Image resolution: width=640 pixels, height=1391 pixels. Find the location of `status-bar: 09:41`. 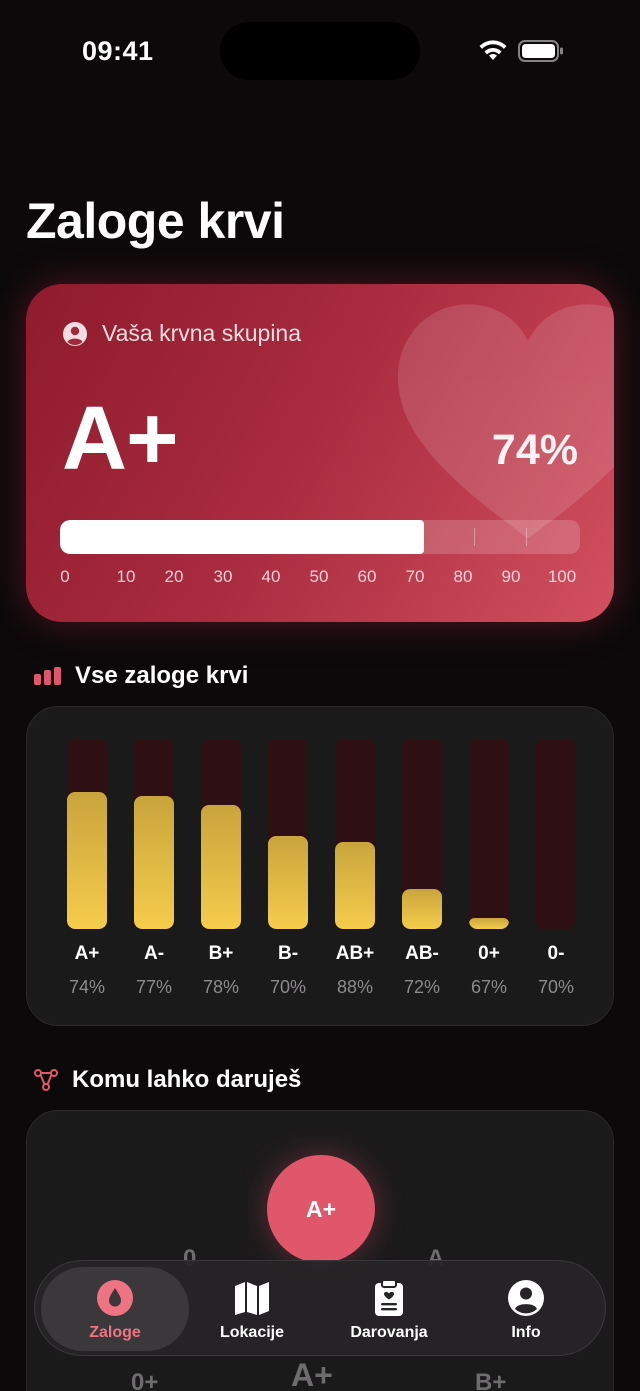

status-bar: 09:41 is located at coordinates (320, 50).